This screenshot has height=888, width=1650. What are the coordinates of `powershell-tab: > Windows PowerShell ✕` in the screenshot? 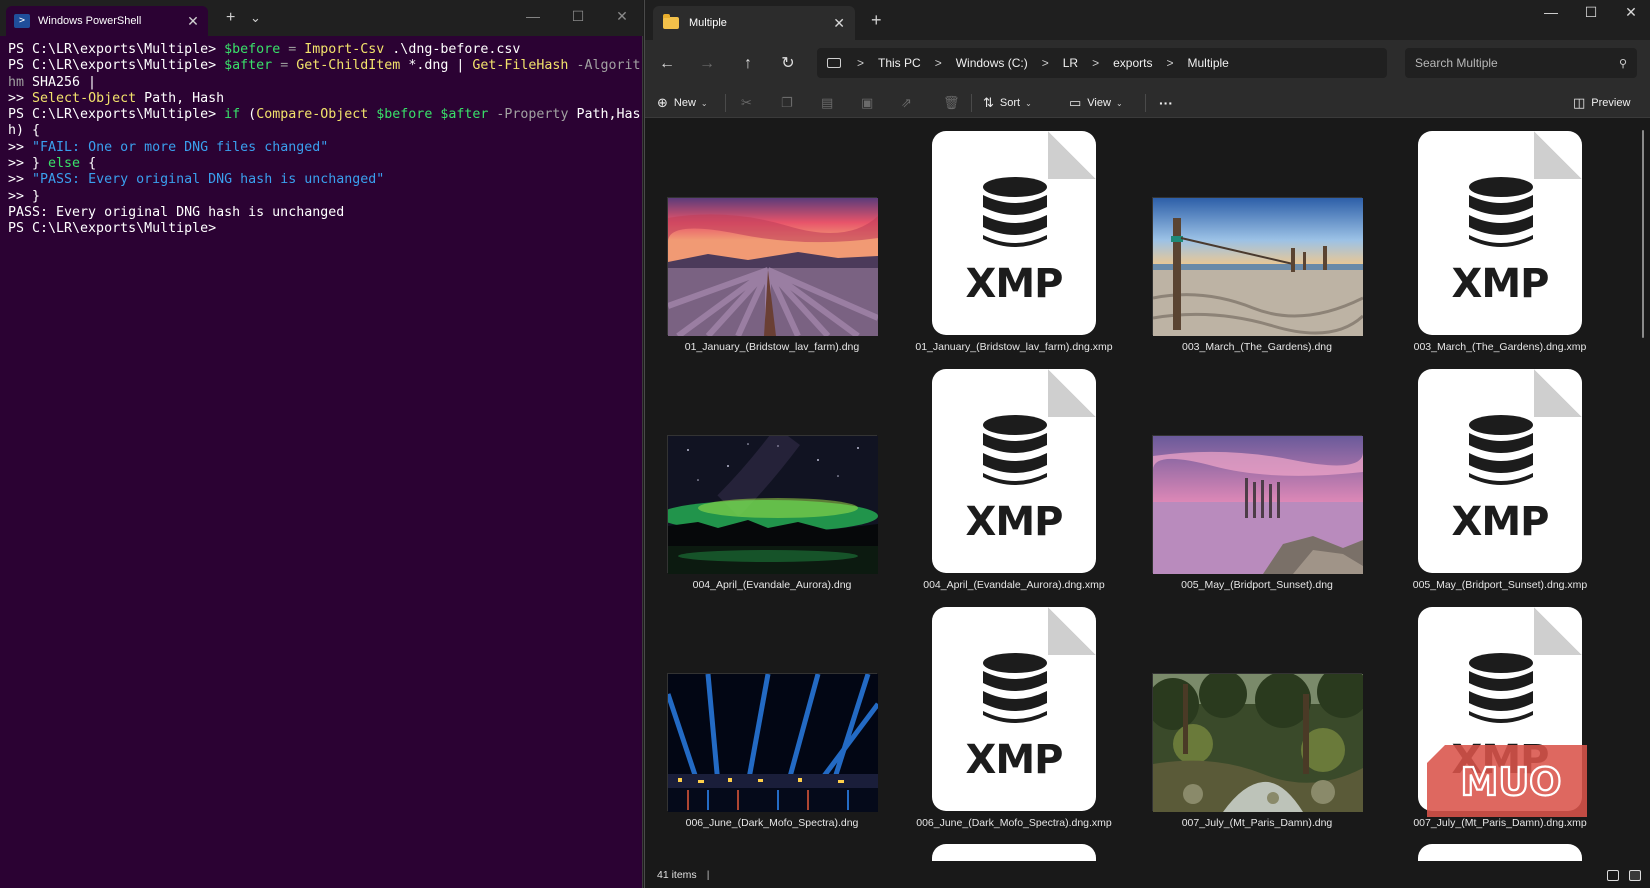 It's located at (107, 21).